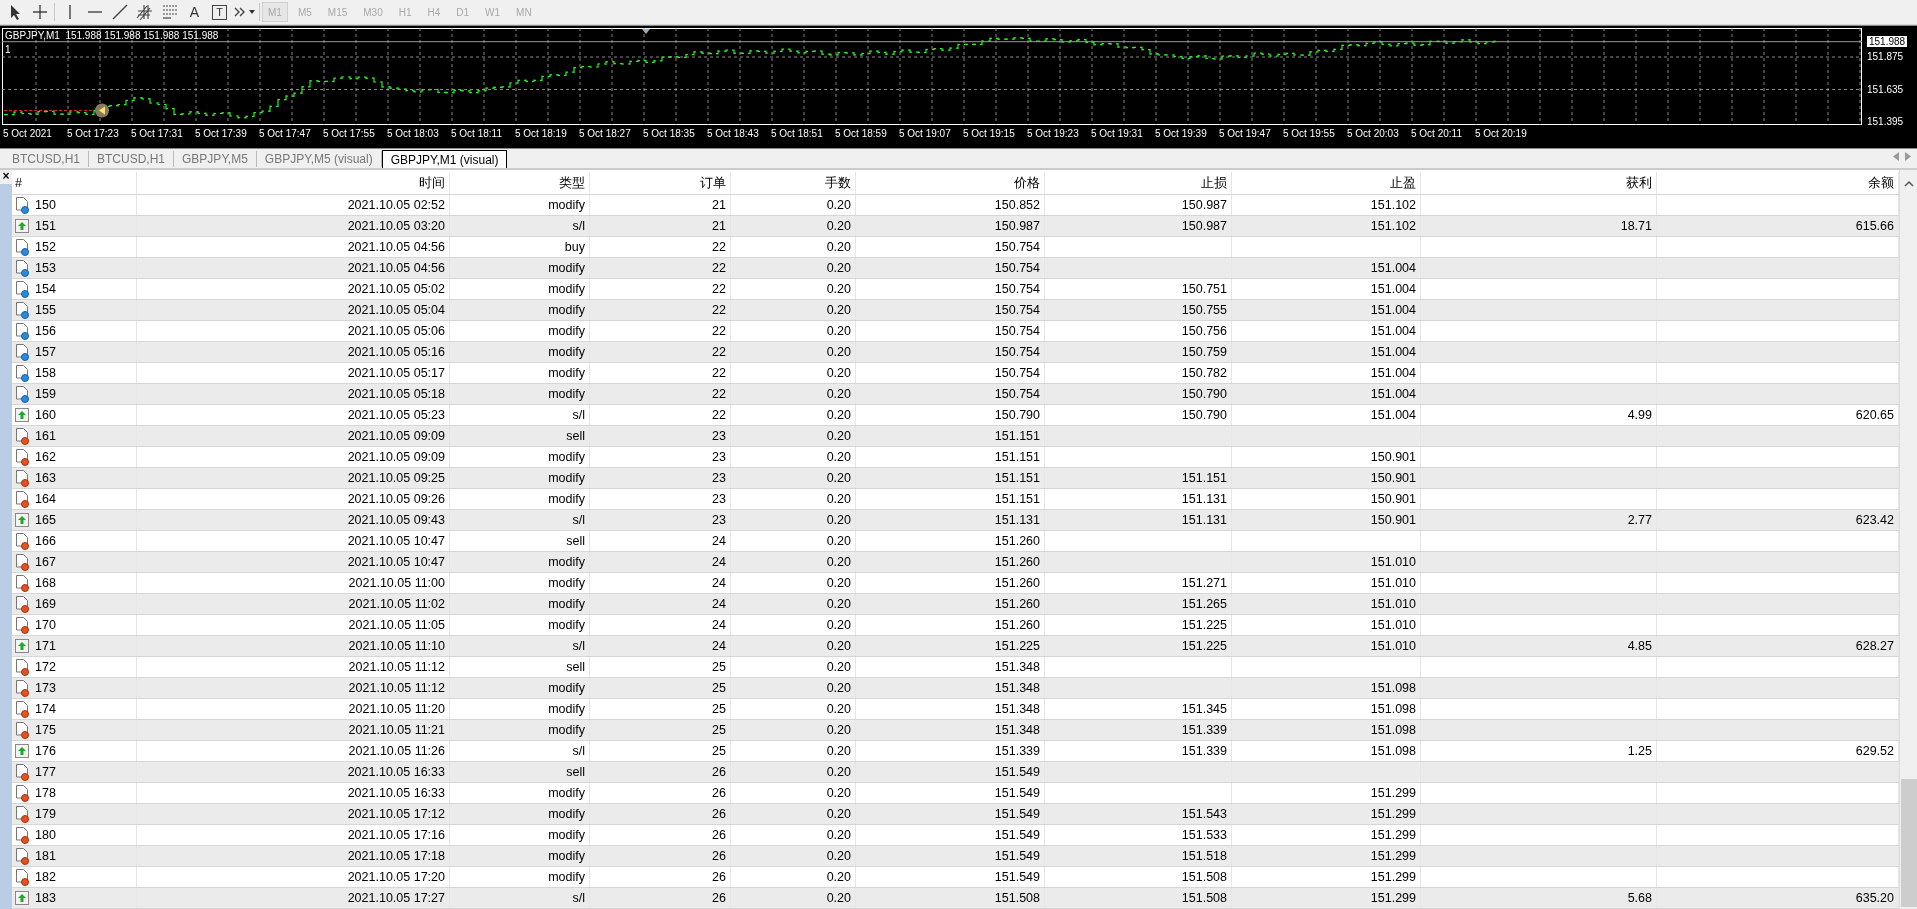 This screenshot has height=909, width=1917. What do you see at coordinates (476, 133) in the screenshot?
I see `time-label: 5 Oct 18:11` at bounding box center [476, 133].